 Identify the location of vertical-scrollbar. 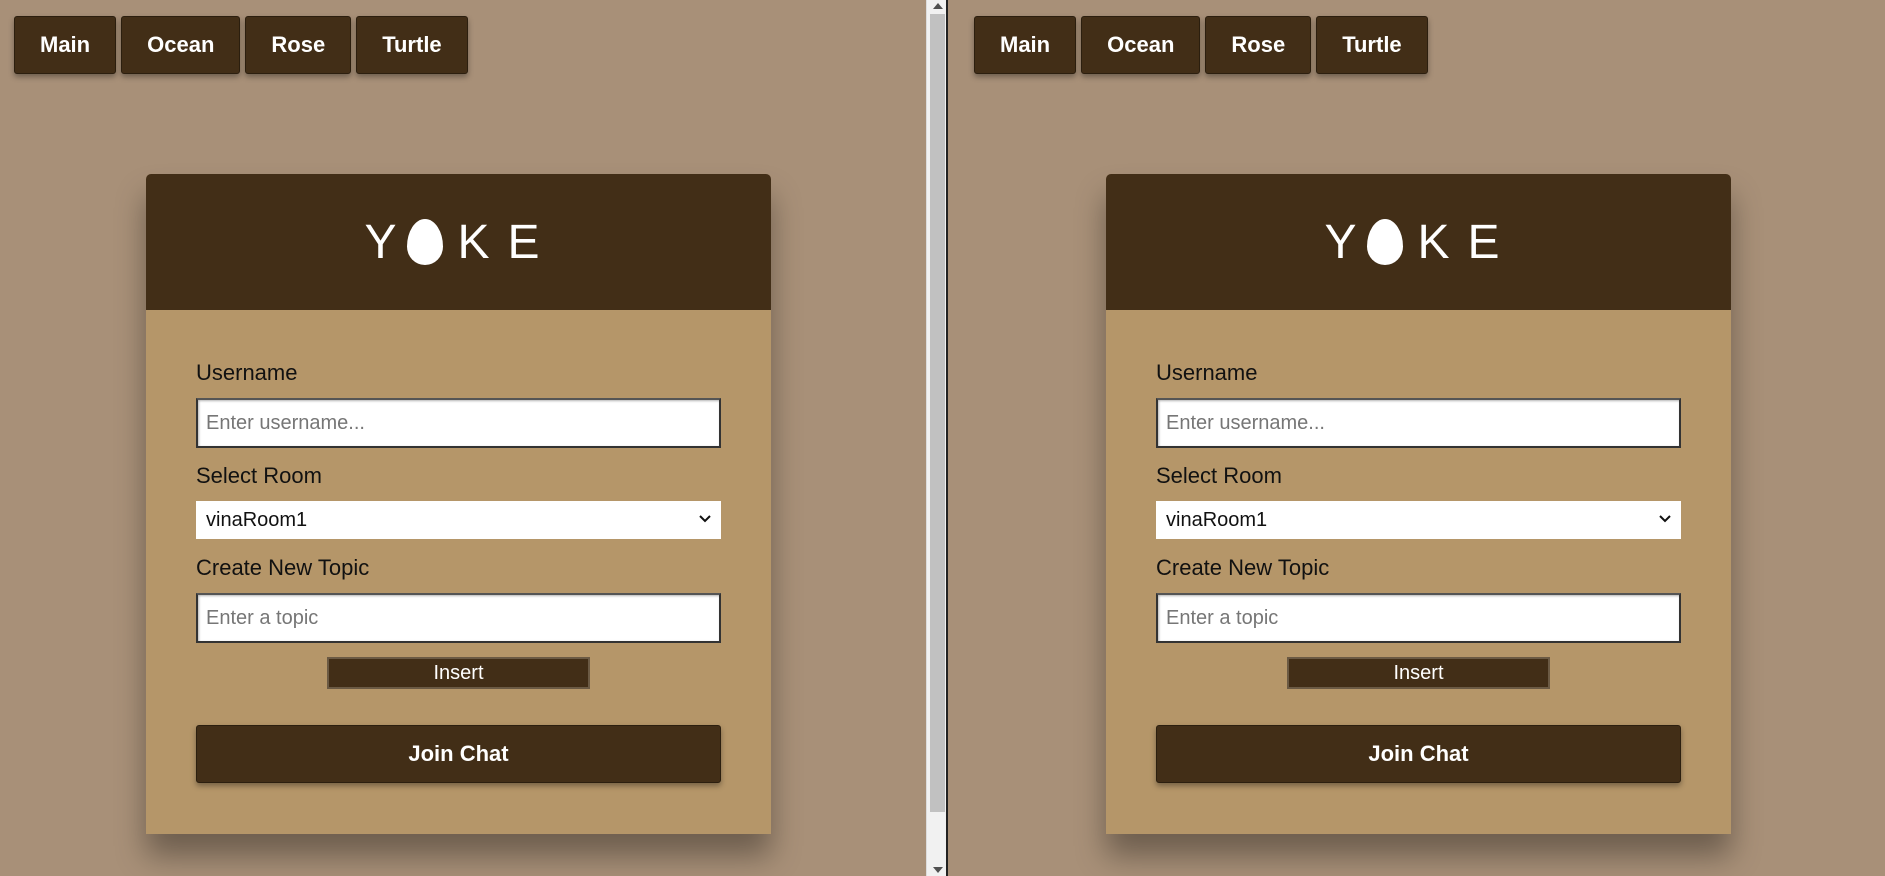
(937, 438).